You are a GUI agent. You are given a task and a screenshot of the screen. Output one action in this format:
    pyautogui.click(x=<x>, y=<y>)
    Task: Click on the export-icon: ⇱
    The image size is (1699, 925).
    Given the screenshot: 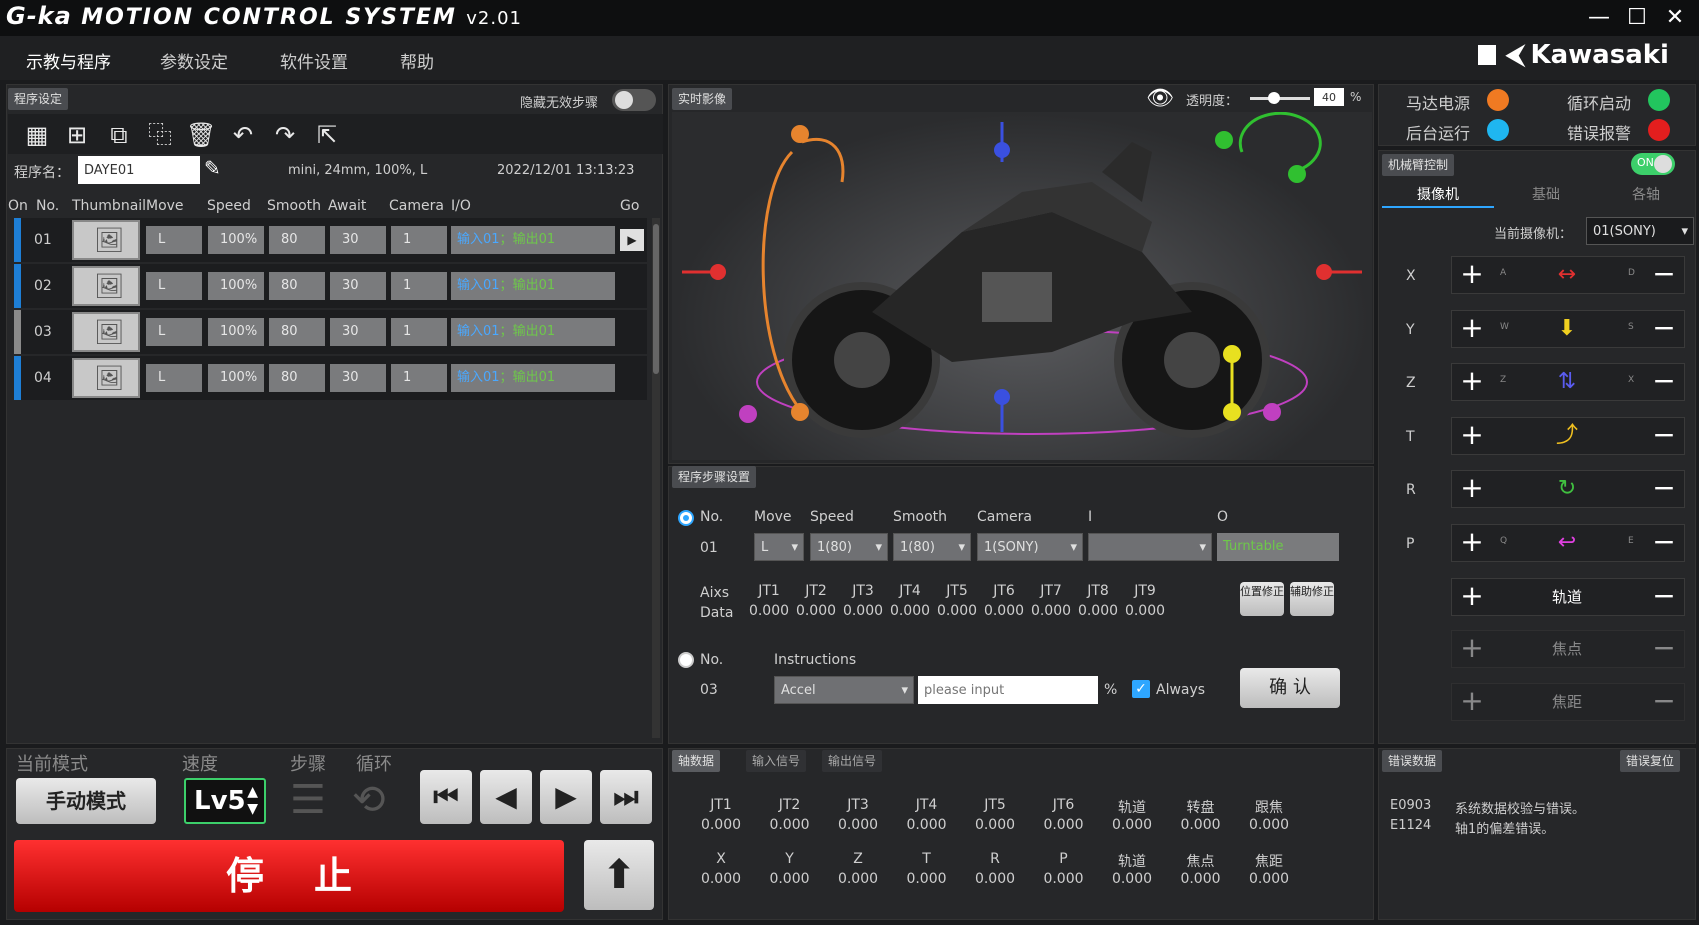 What is the action you would take?
    pyautogui.click(x=327, y=135)
    